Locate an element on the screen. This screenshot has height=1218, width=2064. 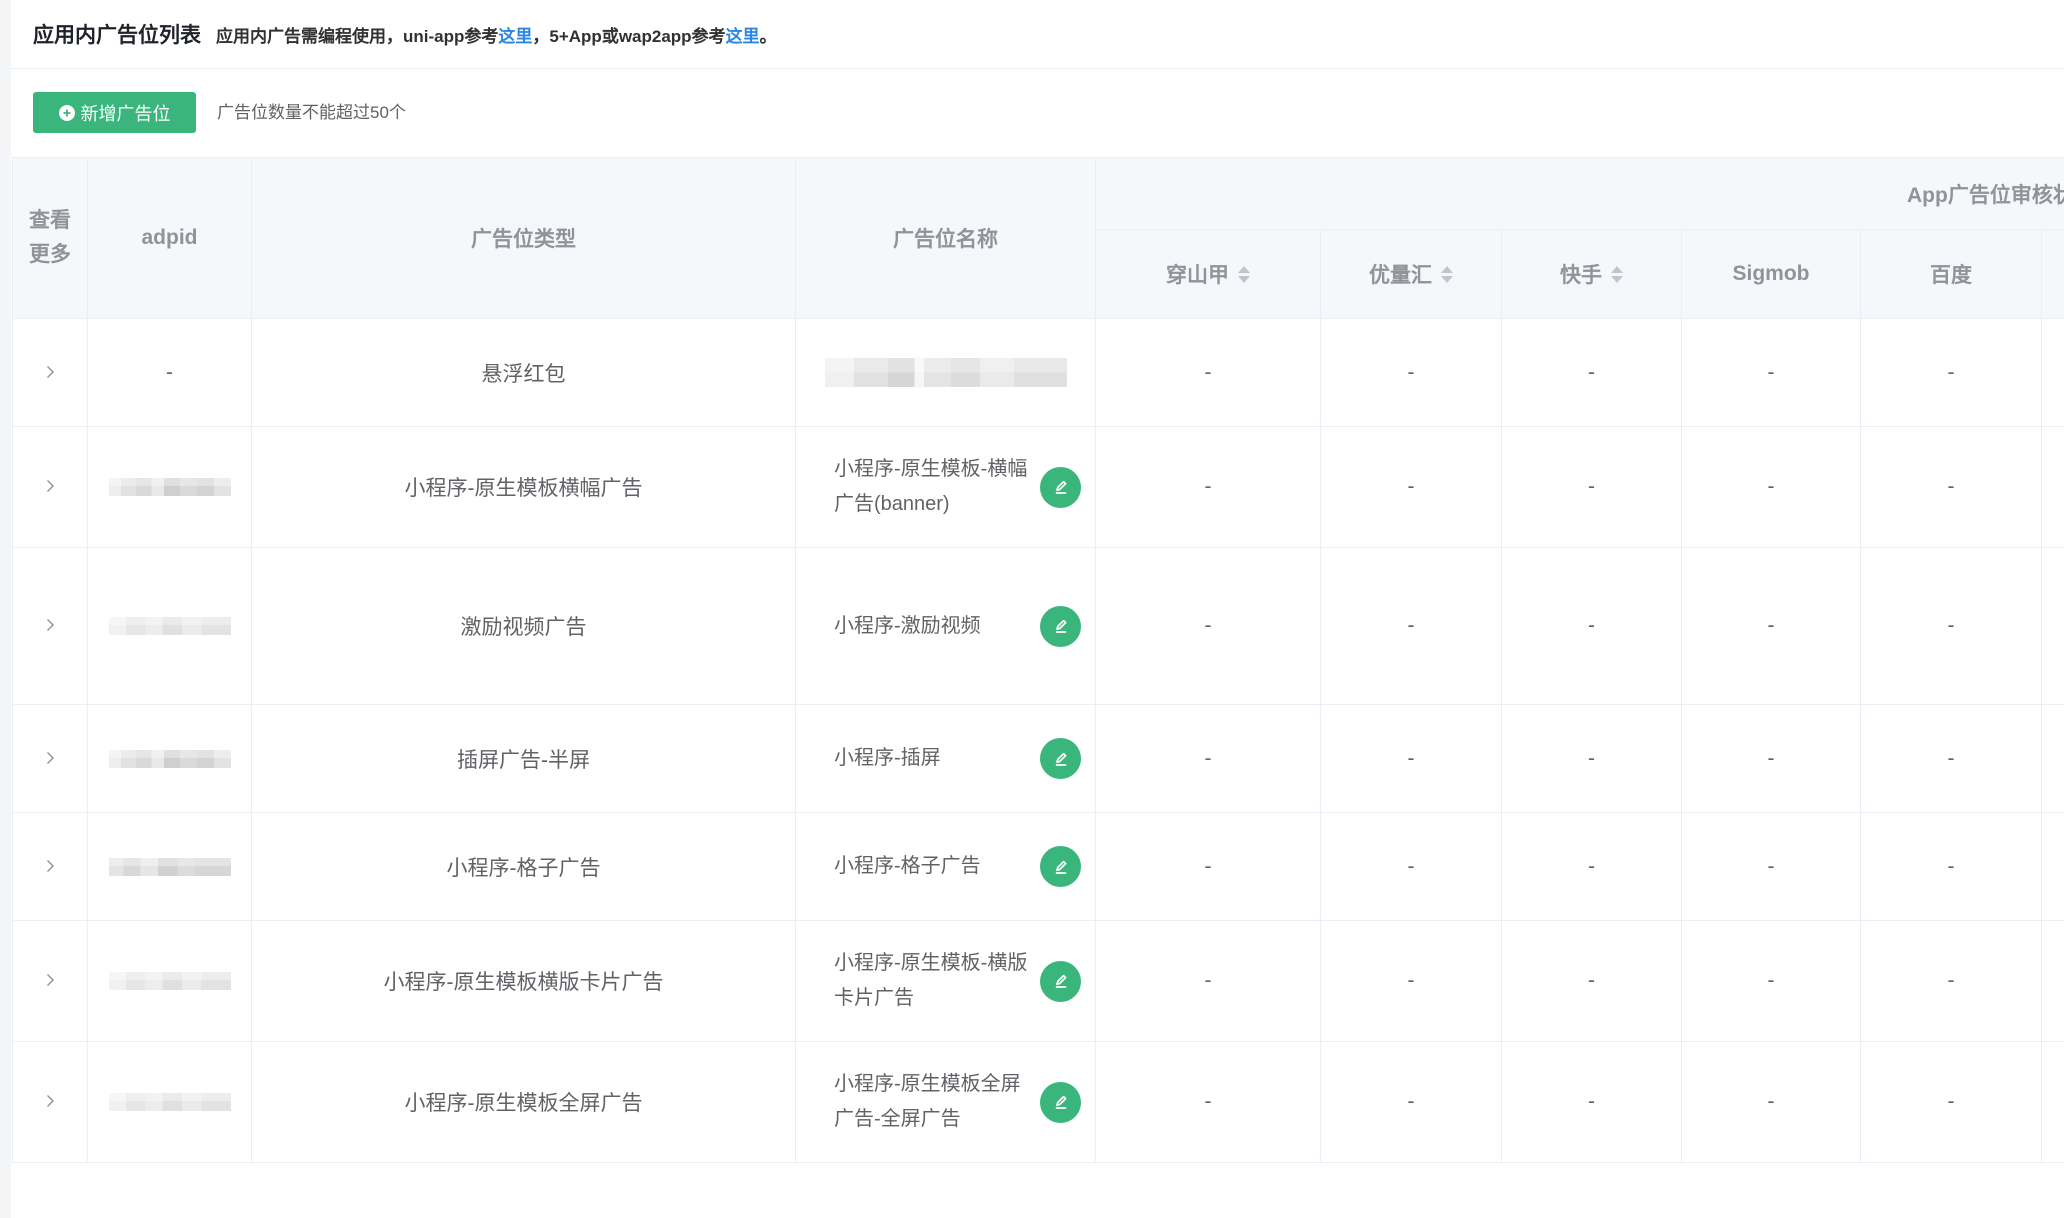
name-cell is located at coordinates (945, 372).